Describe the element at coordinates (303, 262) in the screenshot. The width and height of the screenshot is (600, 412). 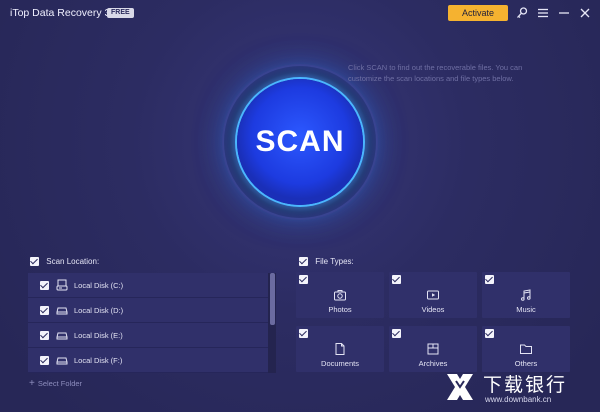
I see `file-types-checkbox` at that location.